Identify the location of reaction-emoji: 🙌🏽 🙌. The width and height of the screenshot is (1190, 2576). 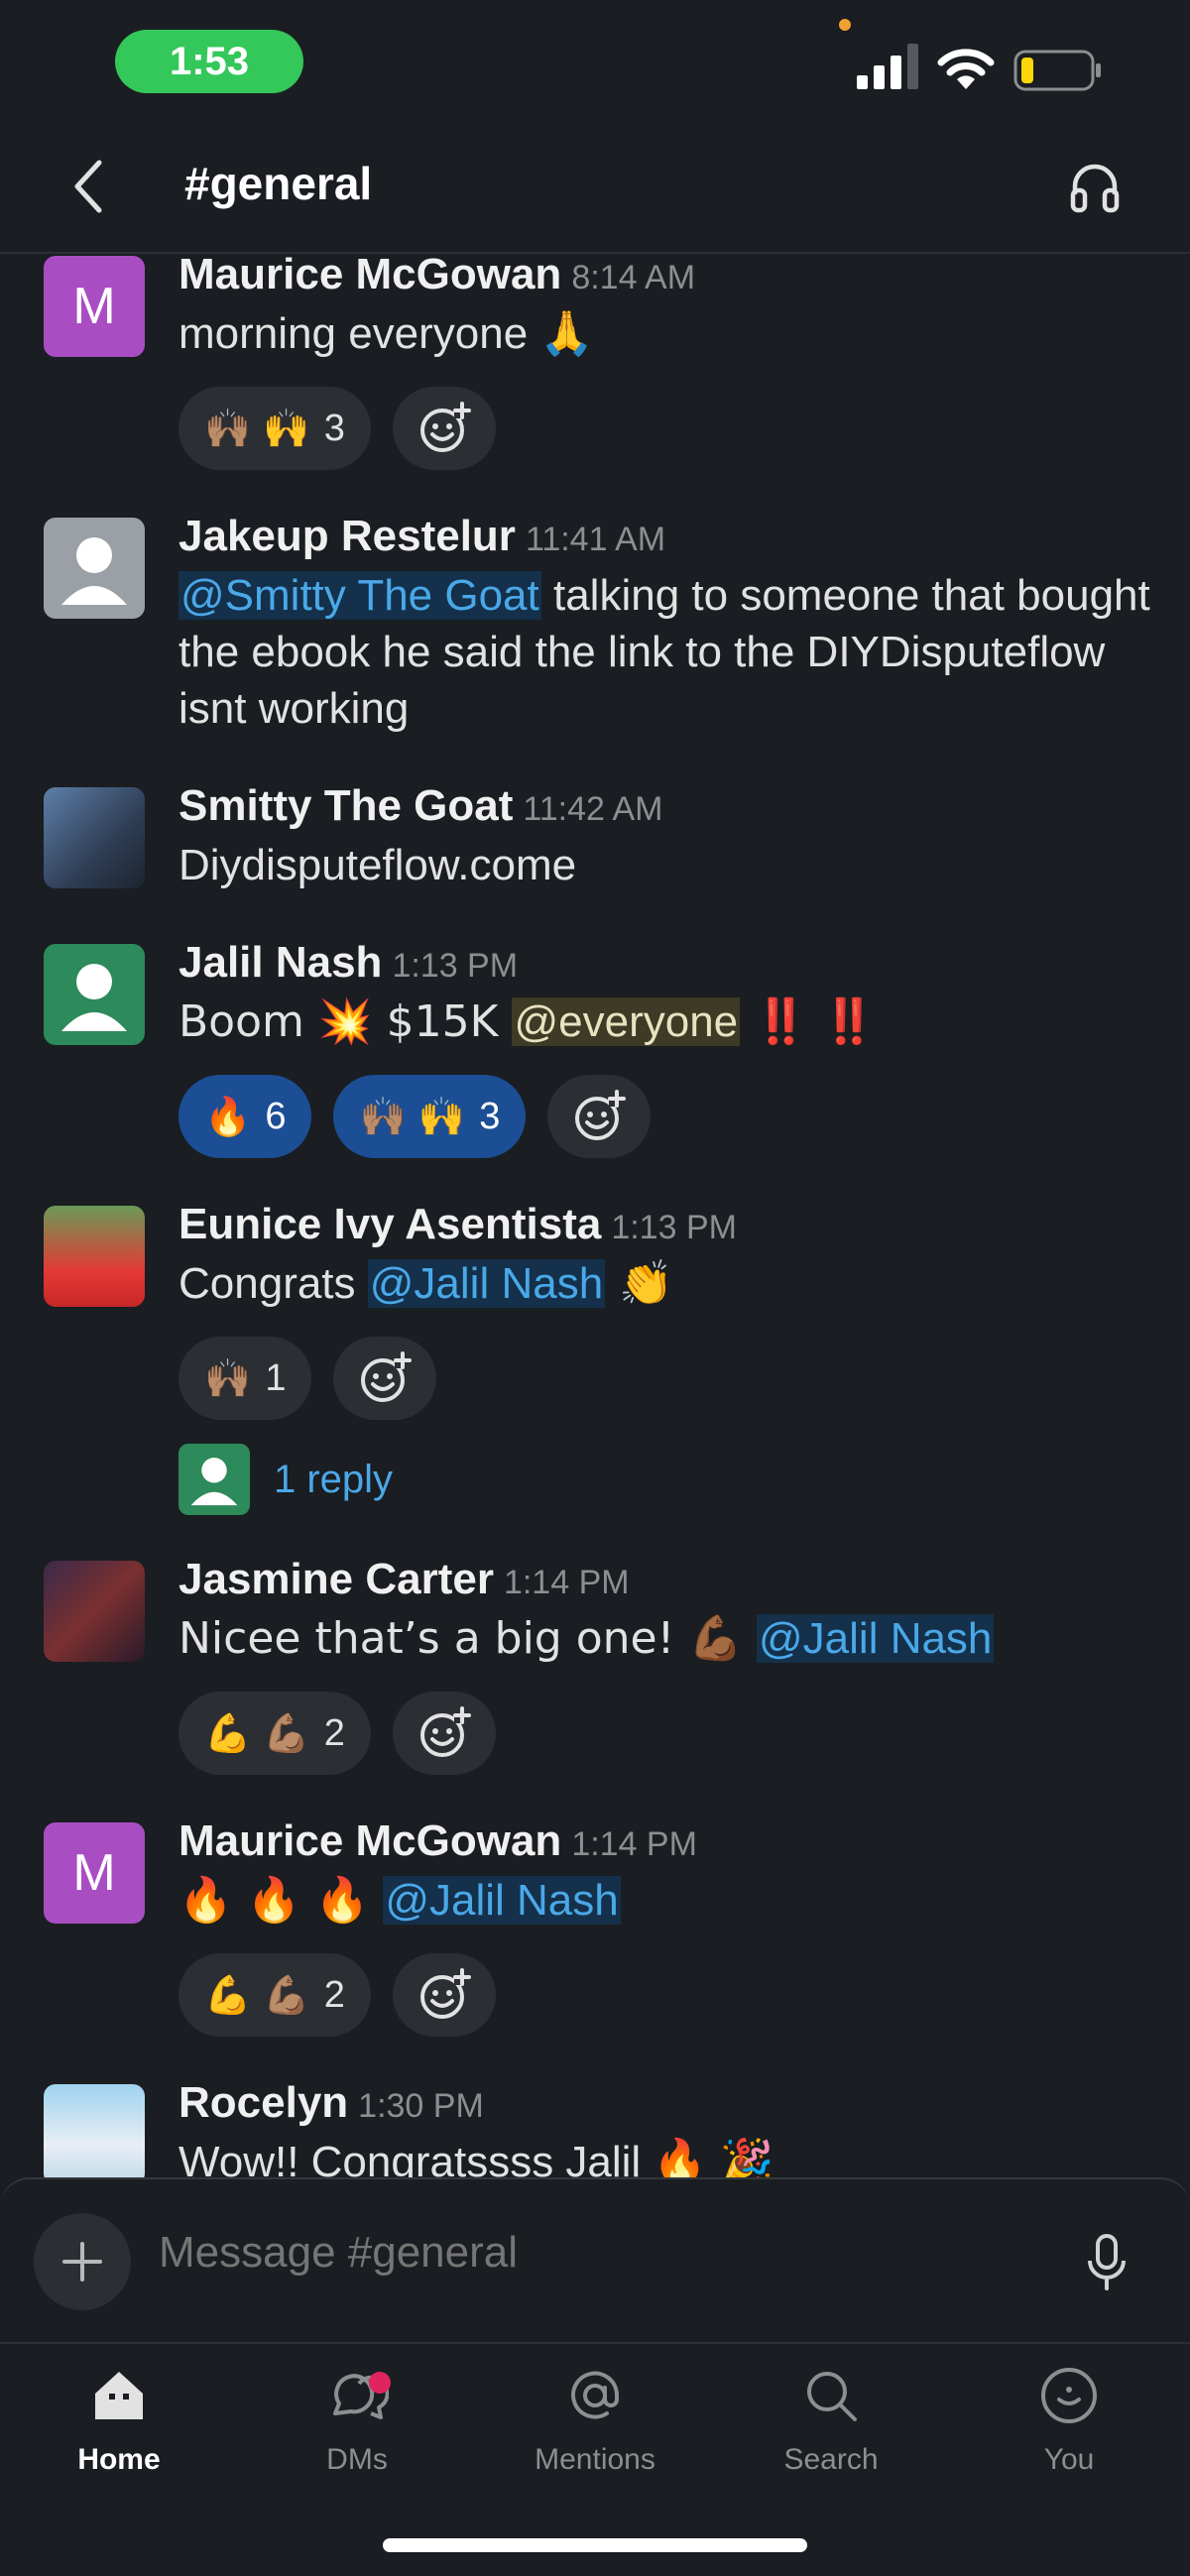
(257, 428).